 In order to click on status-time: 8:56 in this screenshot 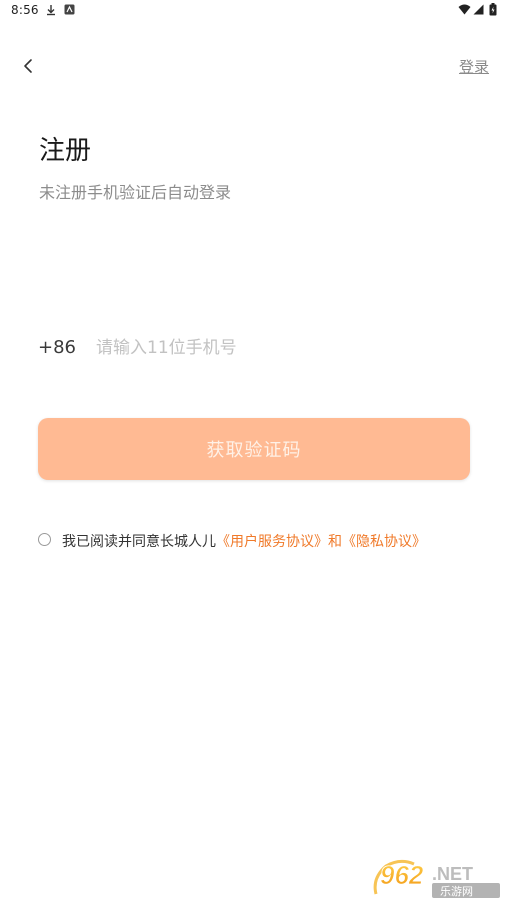, I will do `click(25, 10)`.